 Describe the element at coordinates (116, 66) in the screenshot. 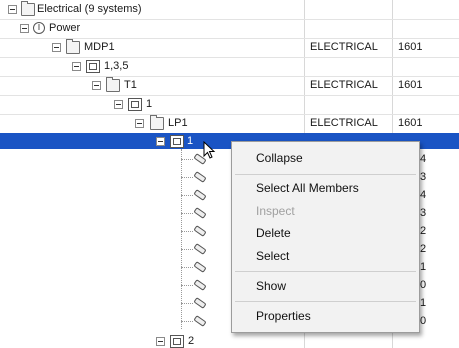

I see `tree-label: 1,3,5` at that location.